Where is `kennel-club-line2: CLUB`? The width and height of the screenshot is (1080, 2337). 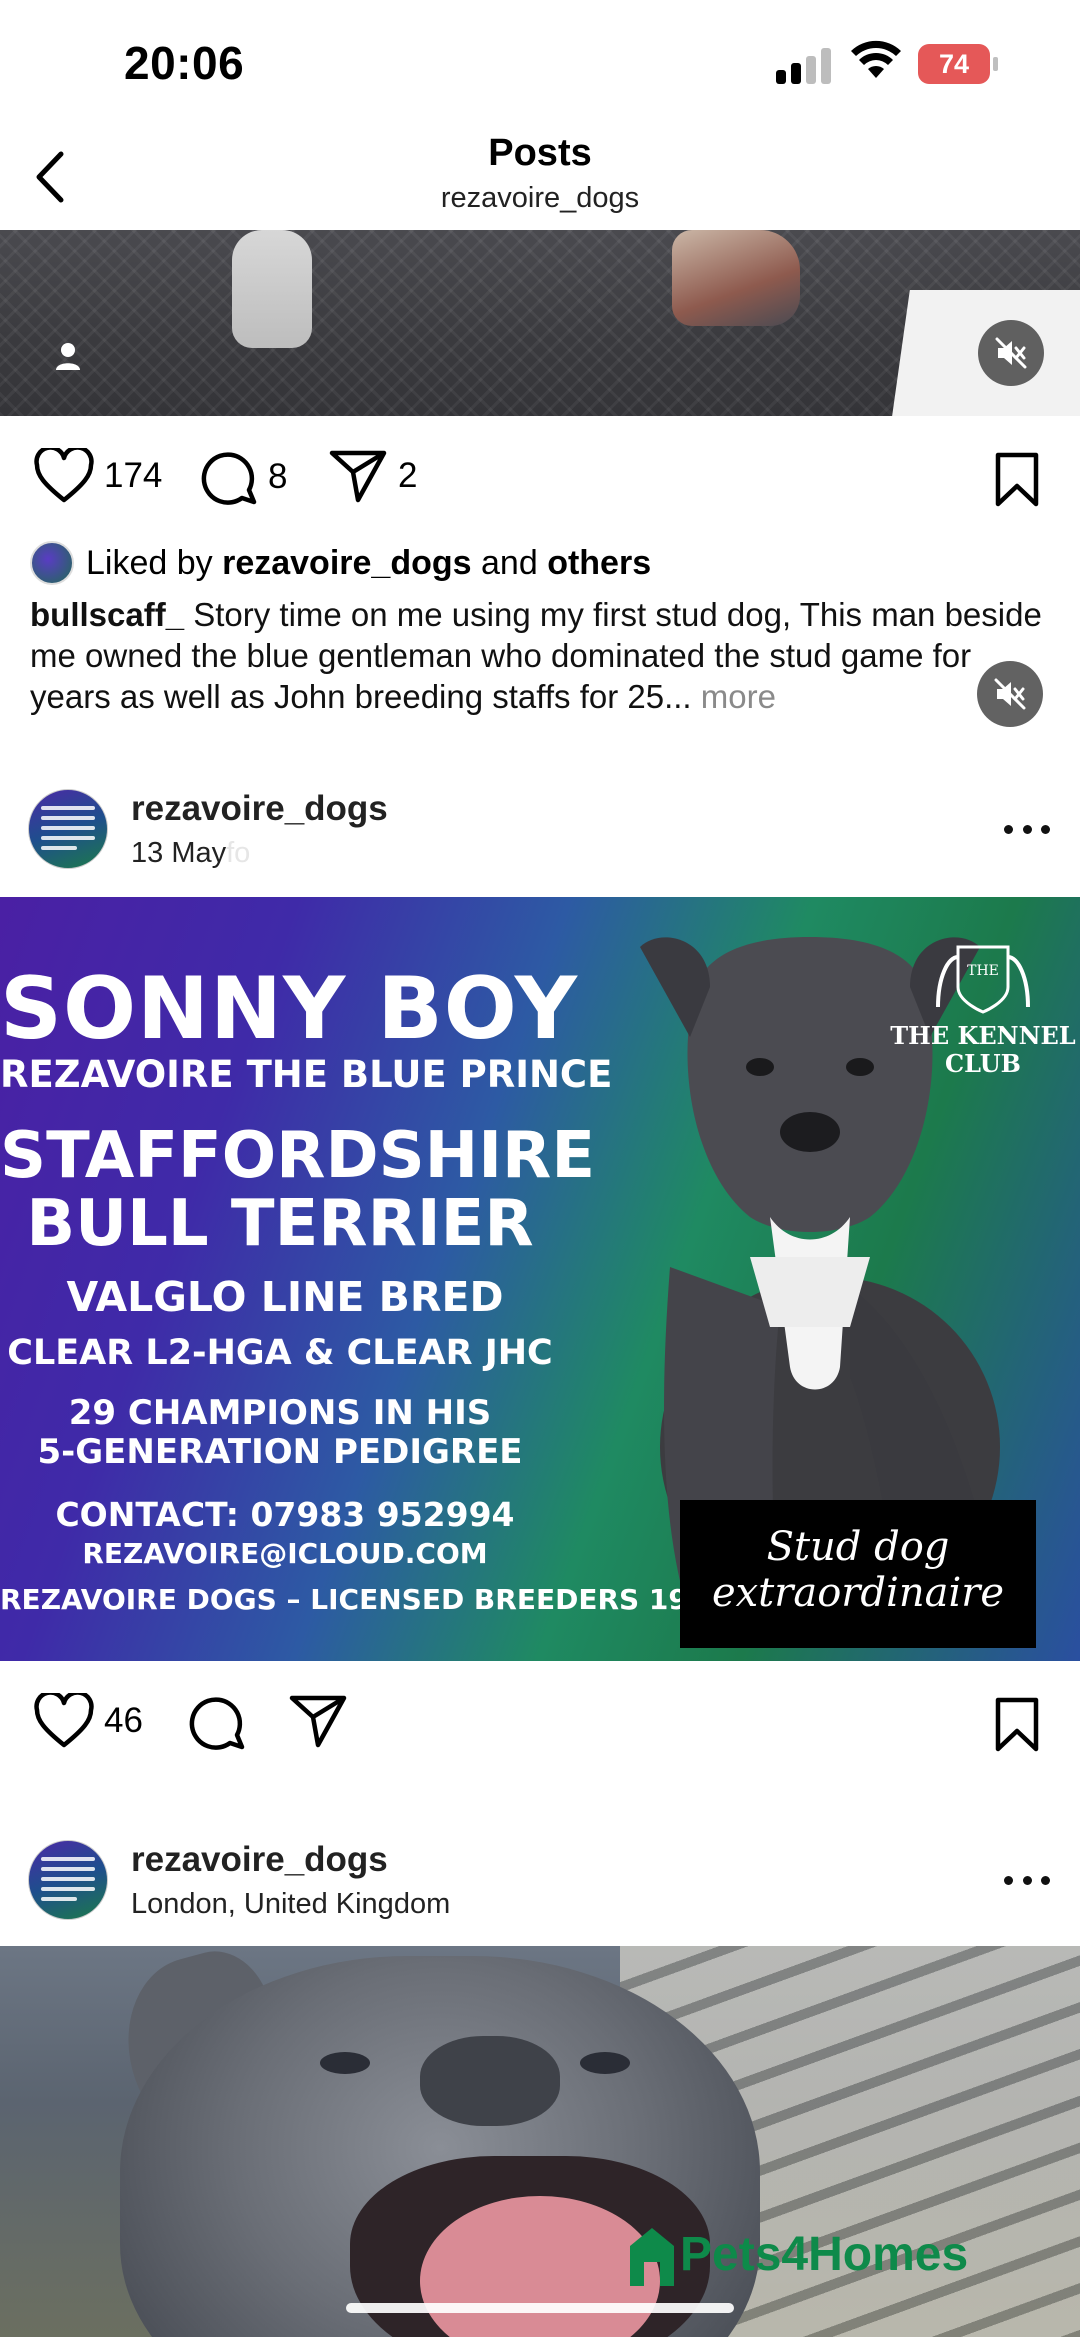
kennel-club-line2: CLUB is located at coordinates (983, 1063).